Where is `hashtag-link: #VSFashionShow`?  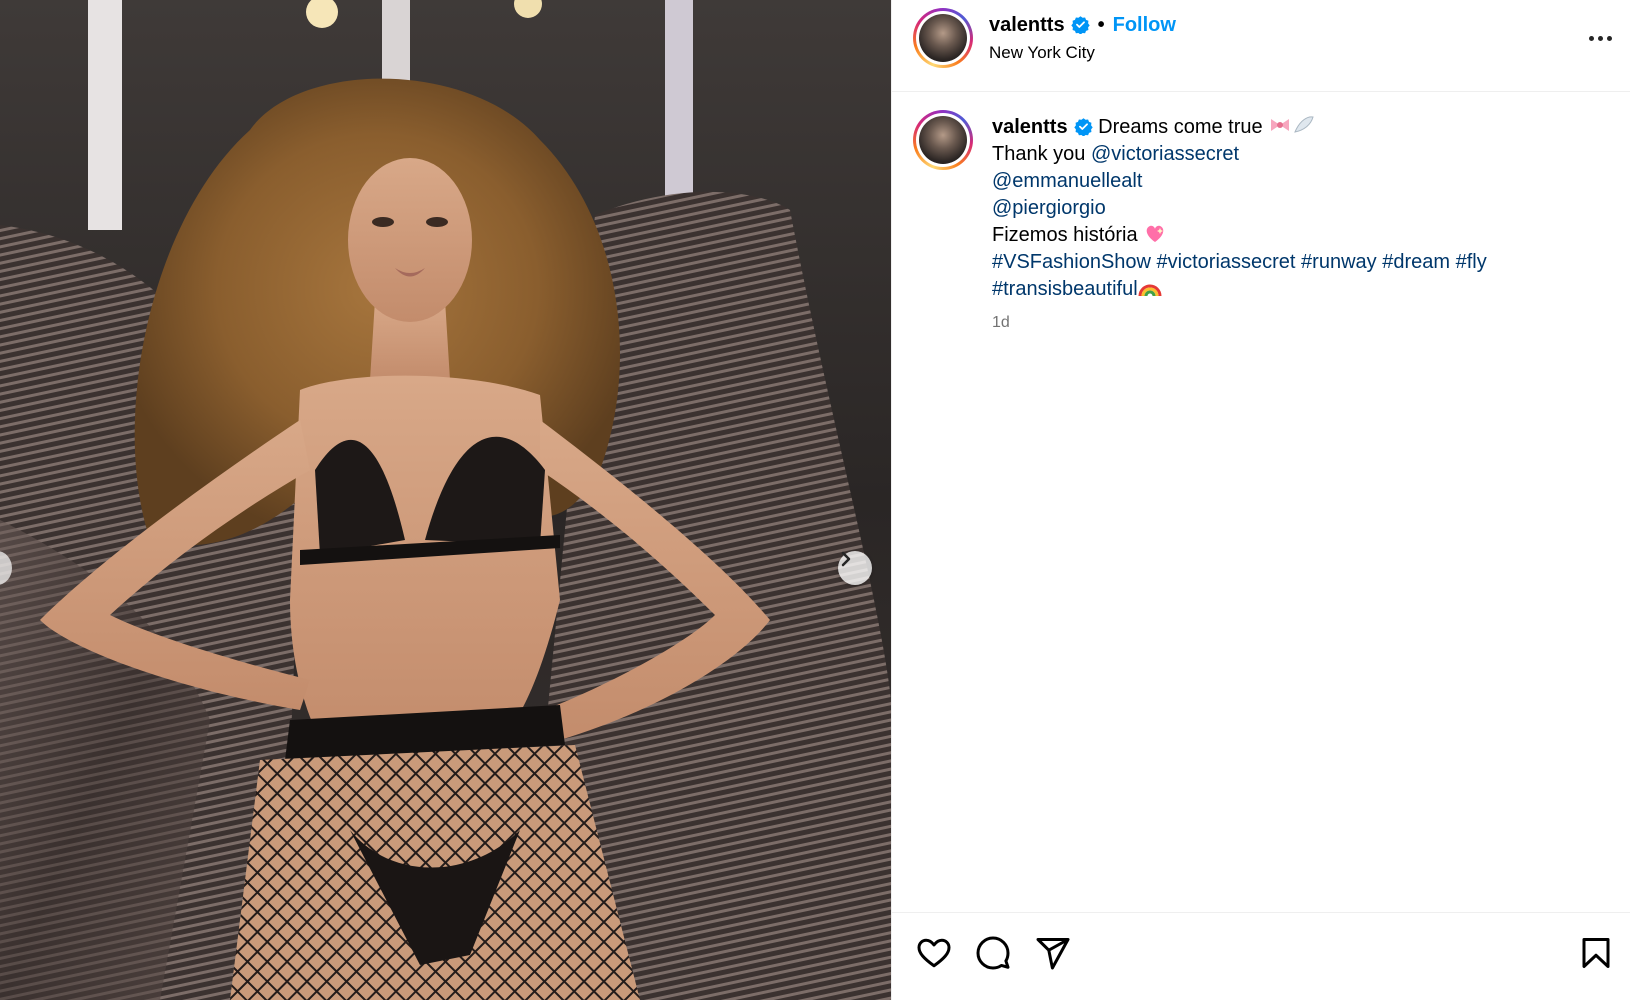 hashtag-link: #VSFashionShow is located at coordinates (1071, 262).